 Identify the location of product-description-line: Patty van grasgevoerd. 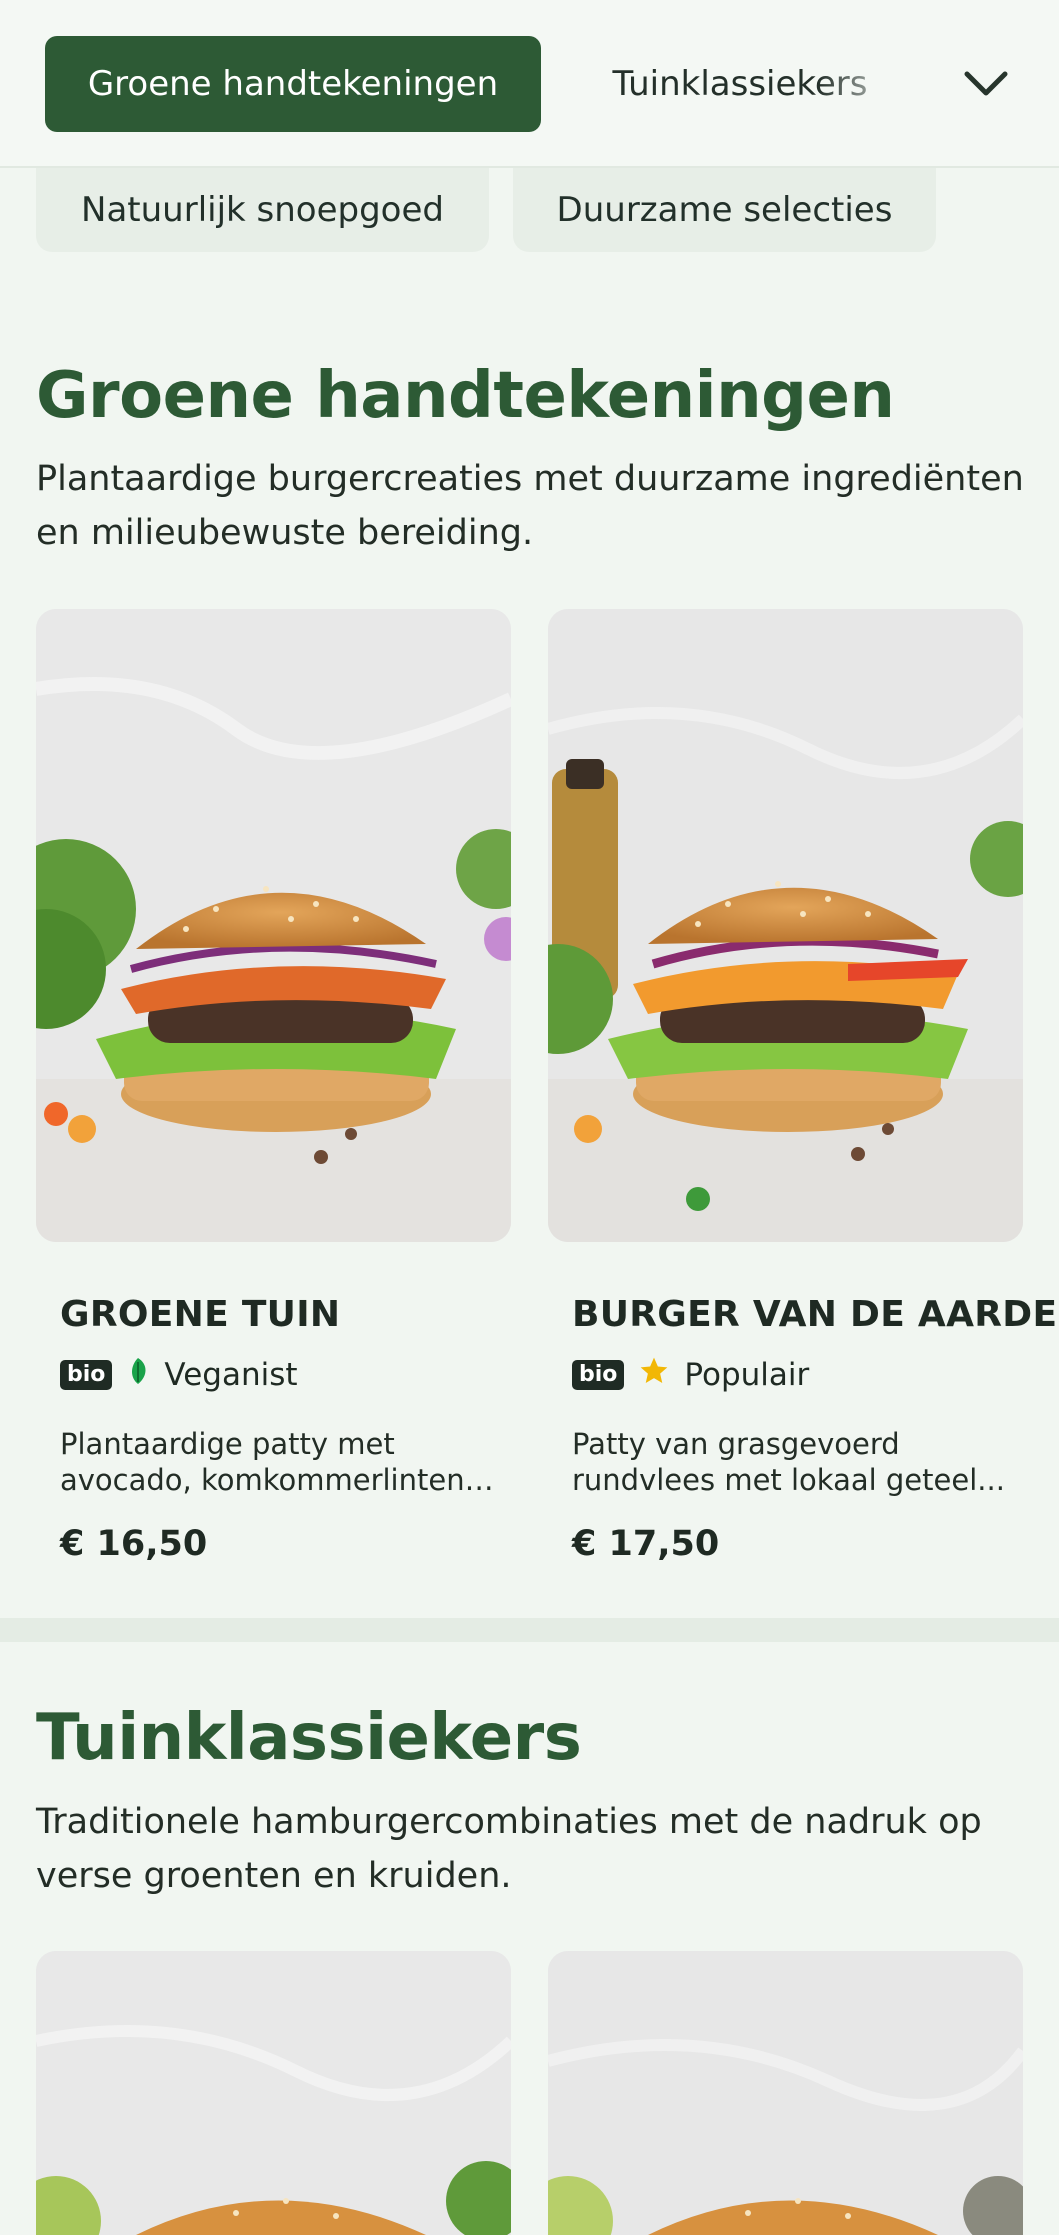
(736, 1444).